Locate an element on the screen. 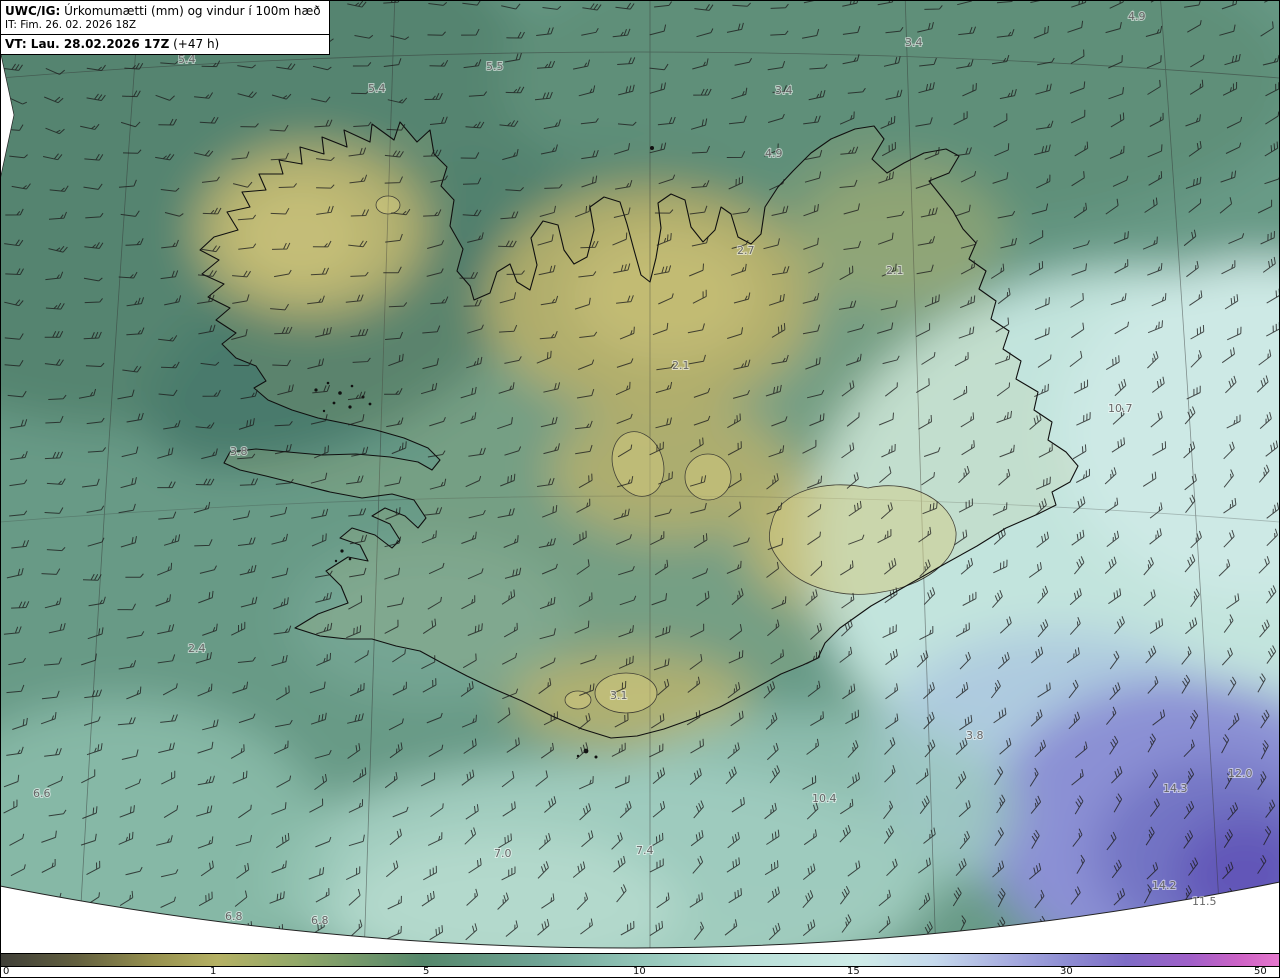 The width and height of the screenshot is (1280, 978). init-time: IT: Fim. 26. 02. 2026 18Z is located at coordinates (71, 25).